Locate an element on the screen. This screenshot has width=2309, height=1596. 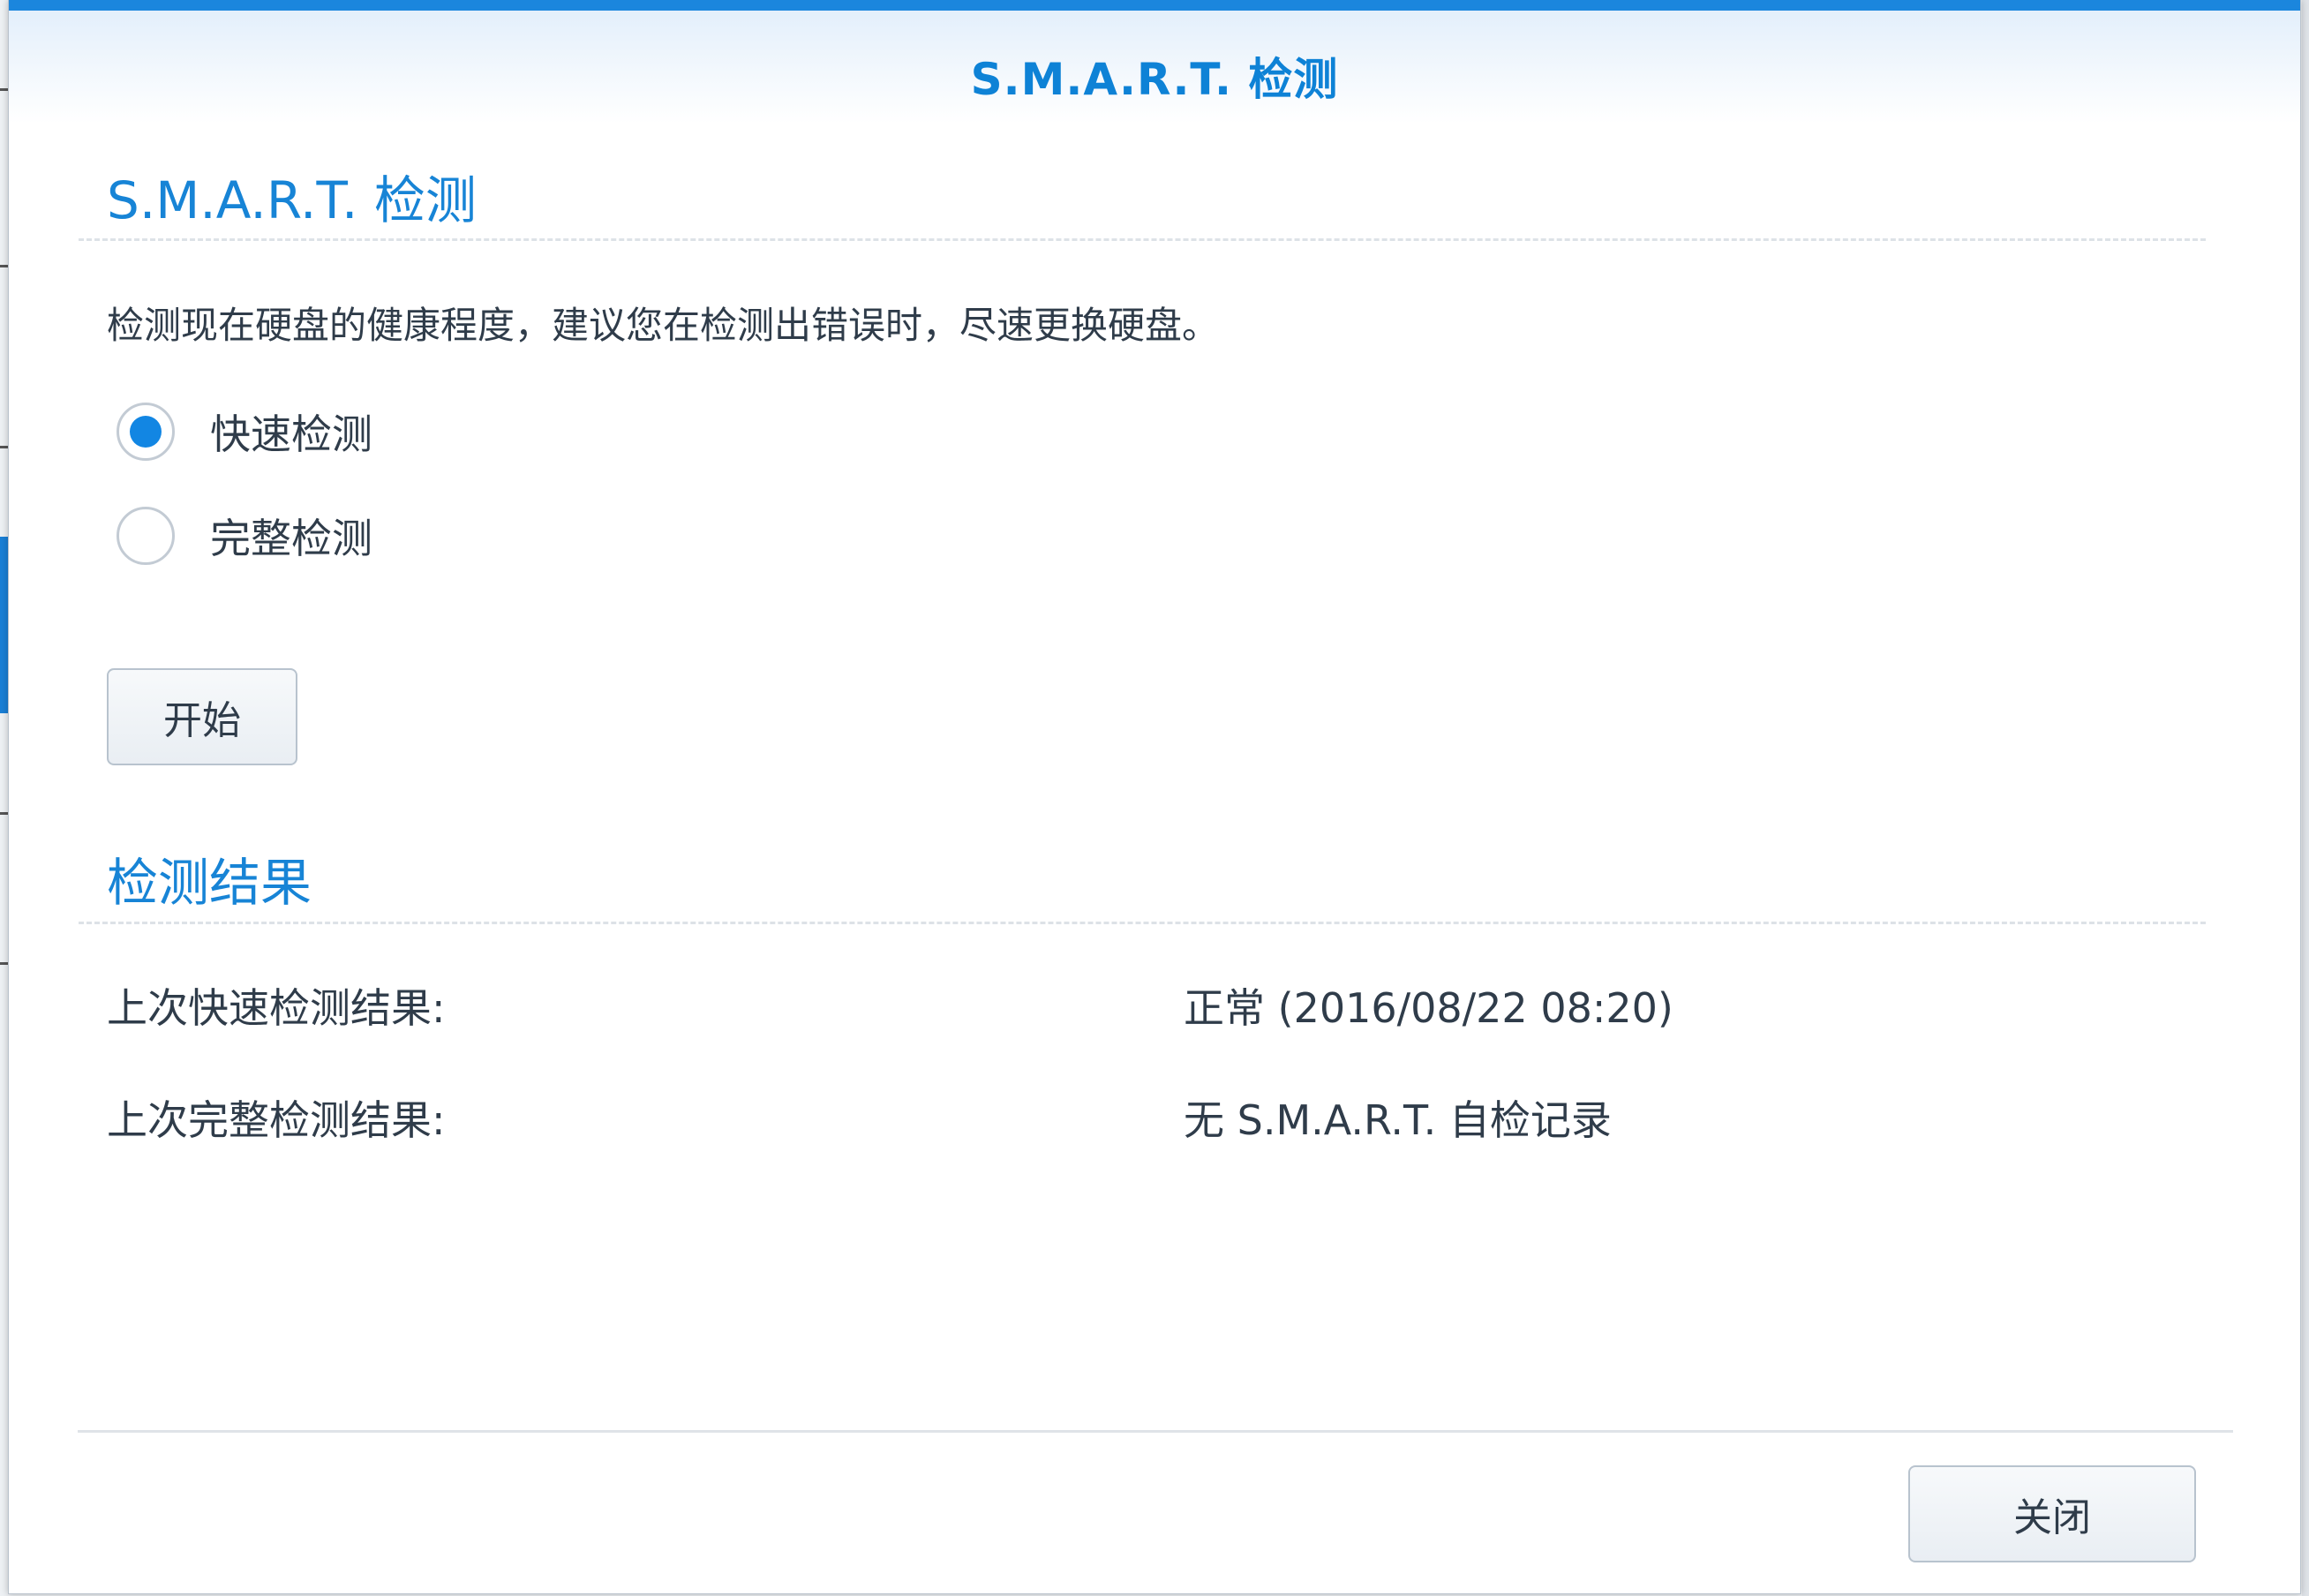
radio-quick-test: 快速检测 is located at coordinates (245, 431).